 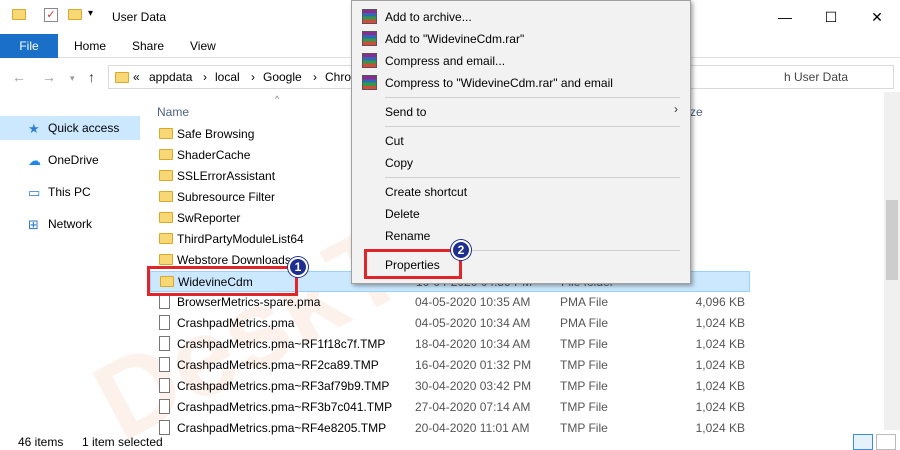 I want to click on tab-share: Share, so click(x=148, y=46).